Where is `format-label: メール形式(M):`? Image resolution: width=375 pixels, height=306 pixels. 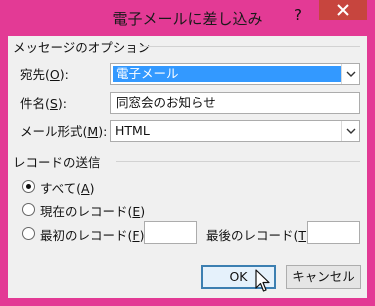 format-label: メール形式(M): is located at coordinates (64, 131).